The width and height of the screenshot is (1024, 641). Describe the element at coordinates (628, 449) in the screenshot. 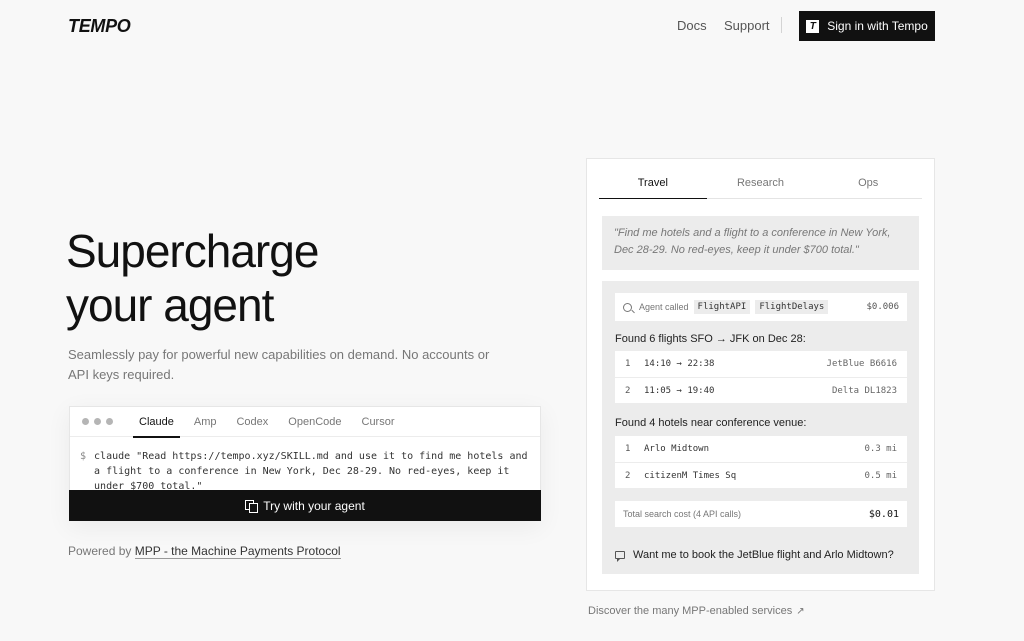

I see `hotel-index: 1` at that location.